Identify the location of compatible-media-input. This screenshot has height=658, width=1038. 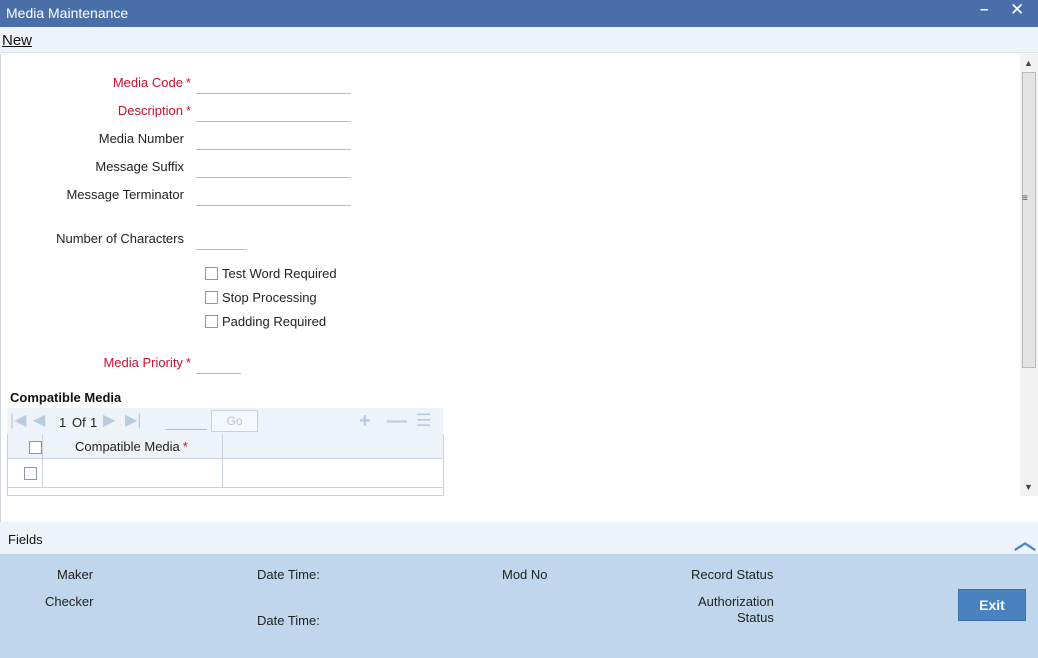
(133, 473).